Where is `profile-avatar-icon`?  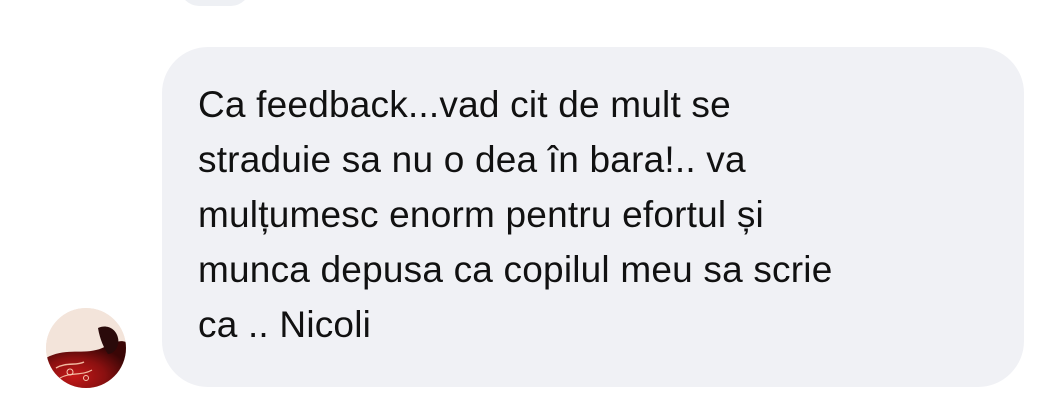
profile-avatar-icon is located at coordinates (86, 348).